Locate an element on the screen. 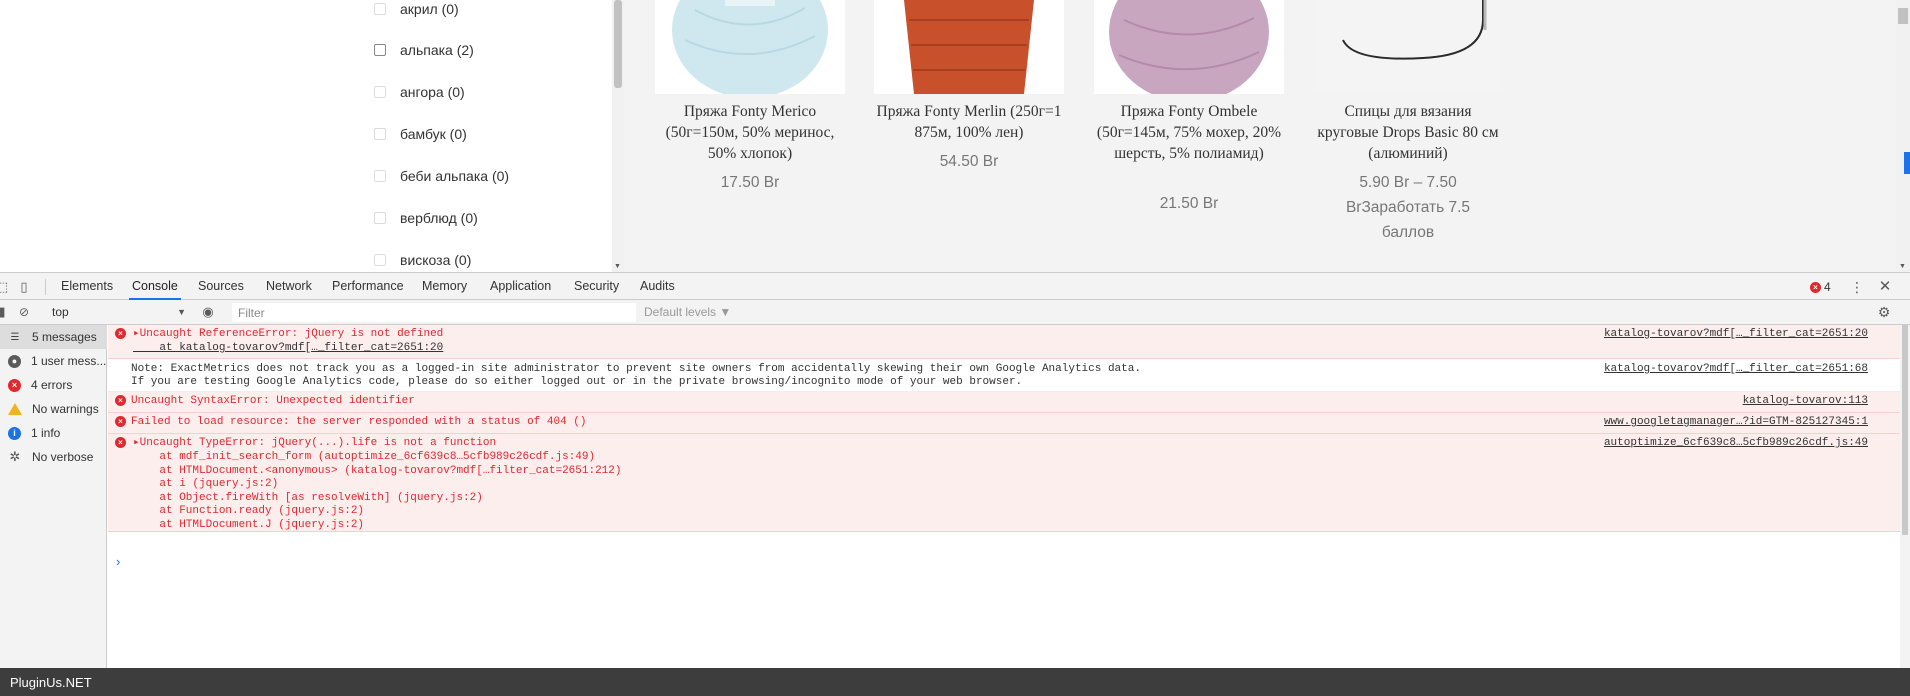  filter-label: ангора (0) is located at coordinates (432, 92).